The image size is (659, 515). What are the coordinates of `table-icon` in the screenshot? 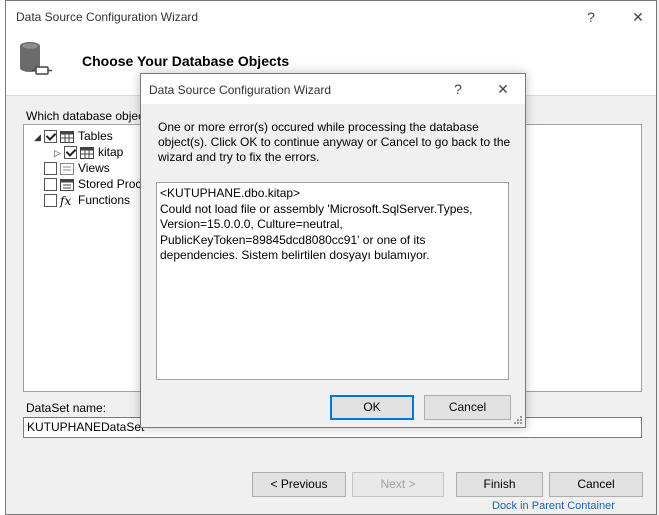 It's located at (87, 152).